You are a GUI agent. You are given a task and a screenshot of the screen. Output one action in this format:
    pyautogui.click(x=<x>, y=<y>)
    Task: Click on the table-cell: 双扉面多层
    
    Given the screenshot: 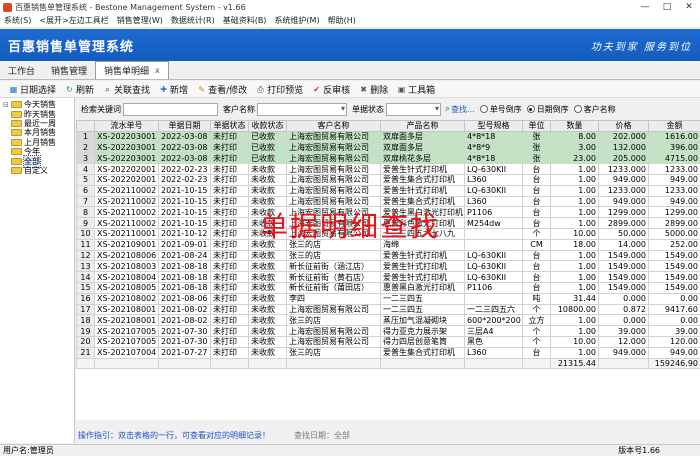 What is the action you would take?
    pyautogui.click(x=422, y=136)
    